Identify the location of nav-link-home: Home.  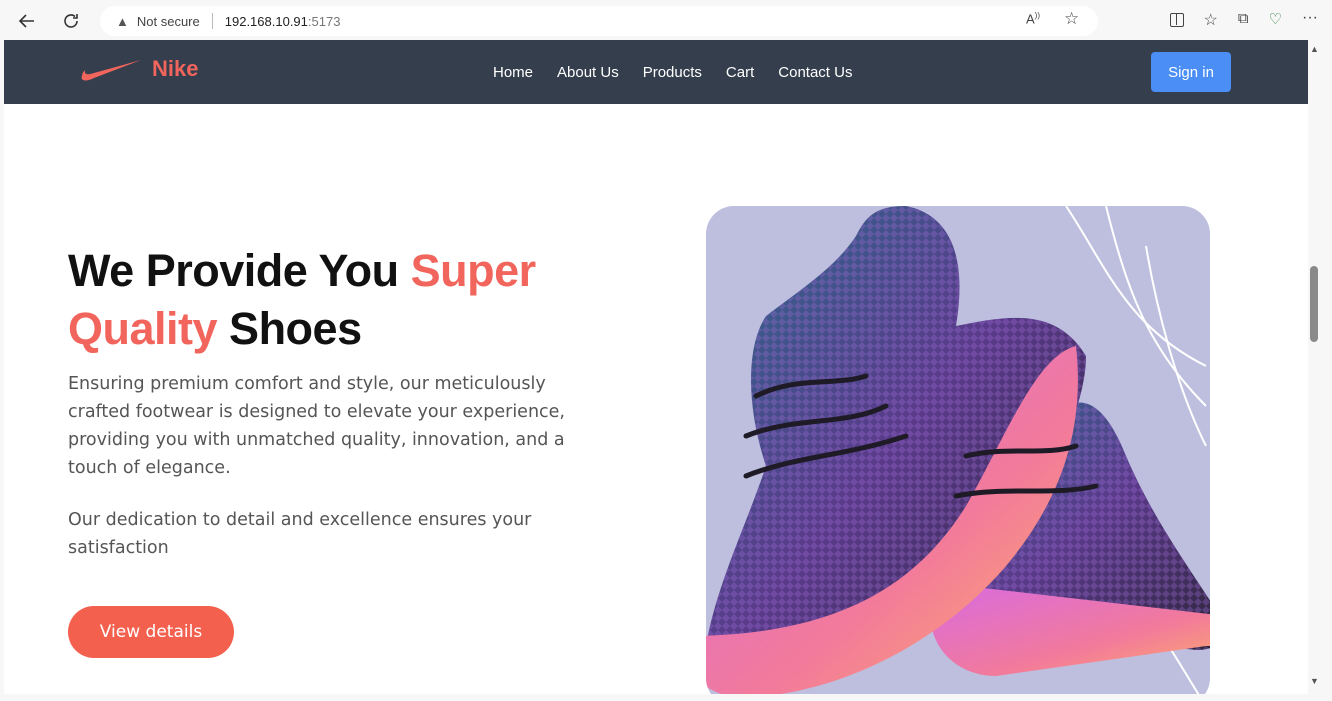
(513, 72).